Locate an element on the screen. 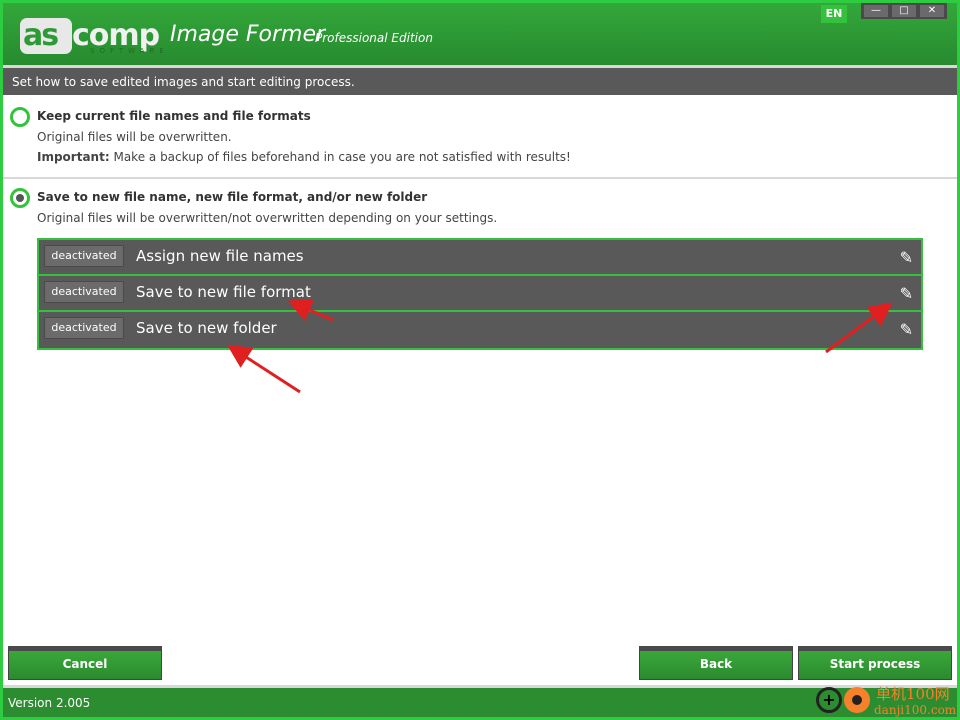  start-process-button: Start process is located at coordinates (875, 663).